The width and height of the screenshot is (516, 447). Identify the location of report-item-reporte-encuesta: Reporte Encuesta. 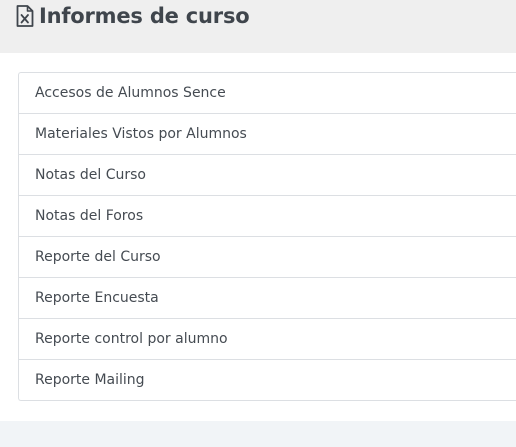
(267, 298).